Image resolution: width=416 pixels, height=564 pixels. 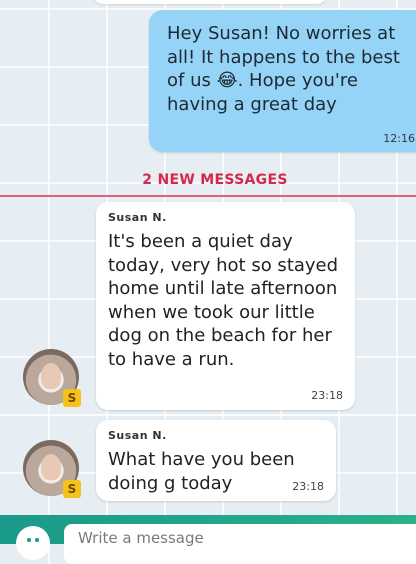 What do you see at coordinates (33, 543) in the screenshot?
I see `emoji-icon` at bounding box center [33, 543].